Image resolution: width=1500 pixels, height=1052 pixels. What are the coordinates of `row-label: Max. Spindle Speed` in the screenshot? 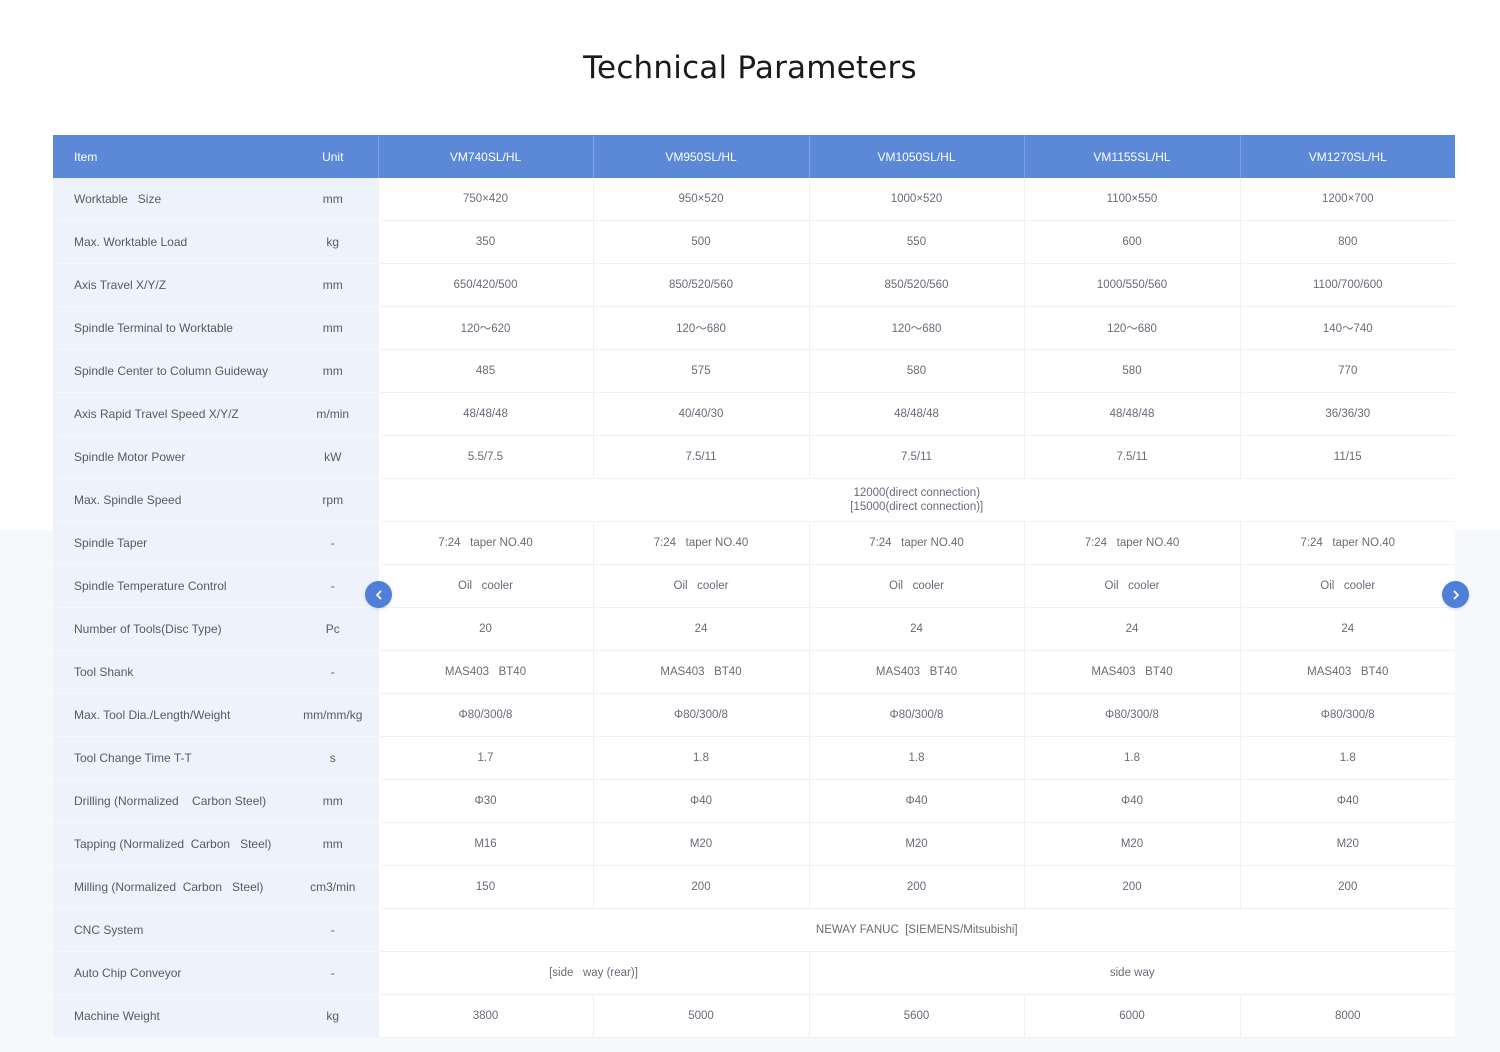 It's located at (170, 500).